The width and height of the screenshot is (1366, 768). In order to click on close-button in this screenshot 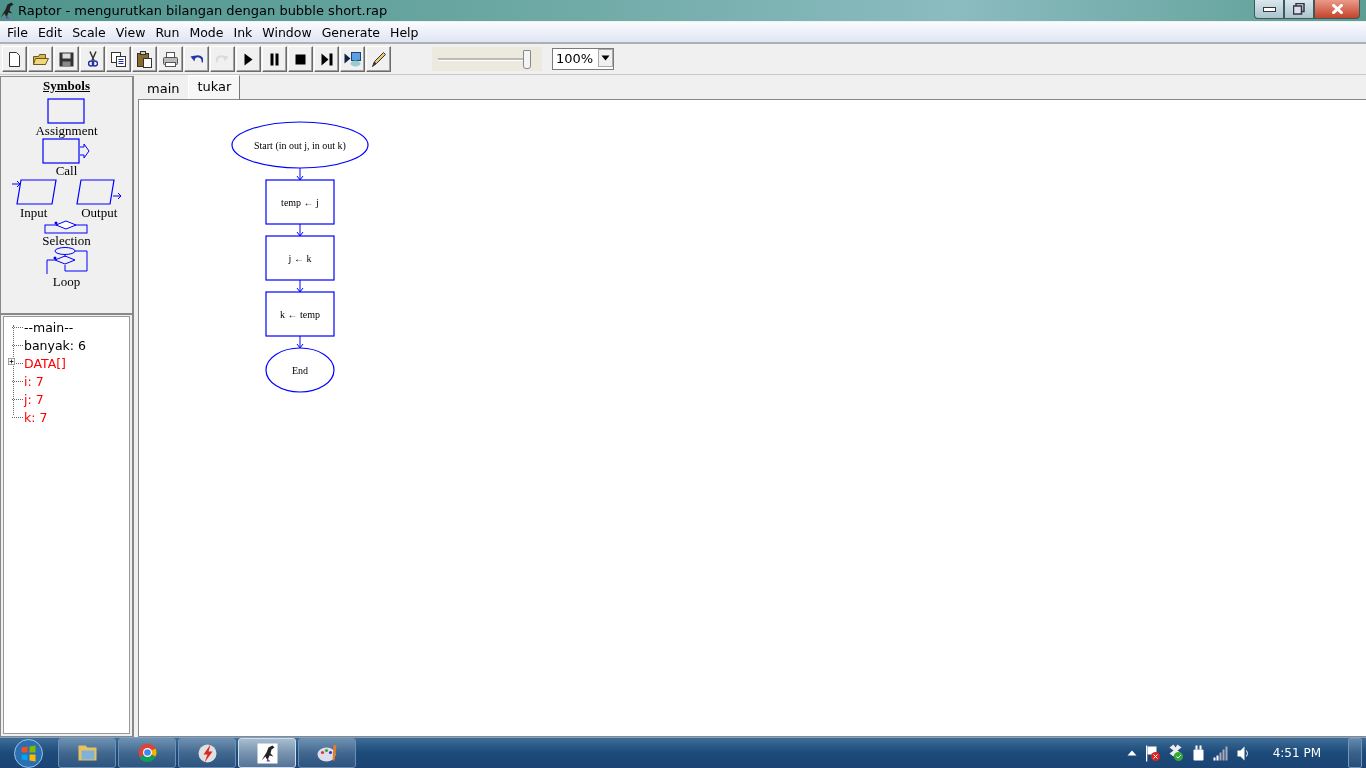, I will do `click(1337, 9)`.